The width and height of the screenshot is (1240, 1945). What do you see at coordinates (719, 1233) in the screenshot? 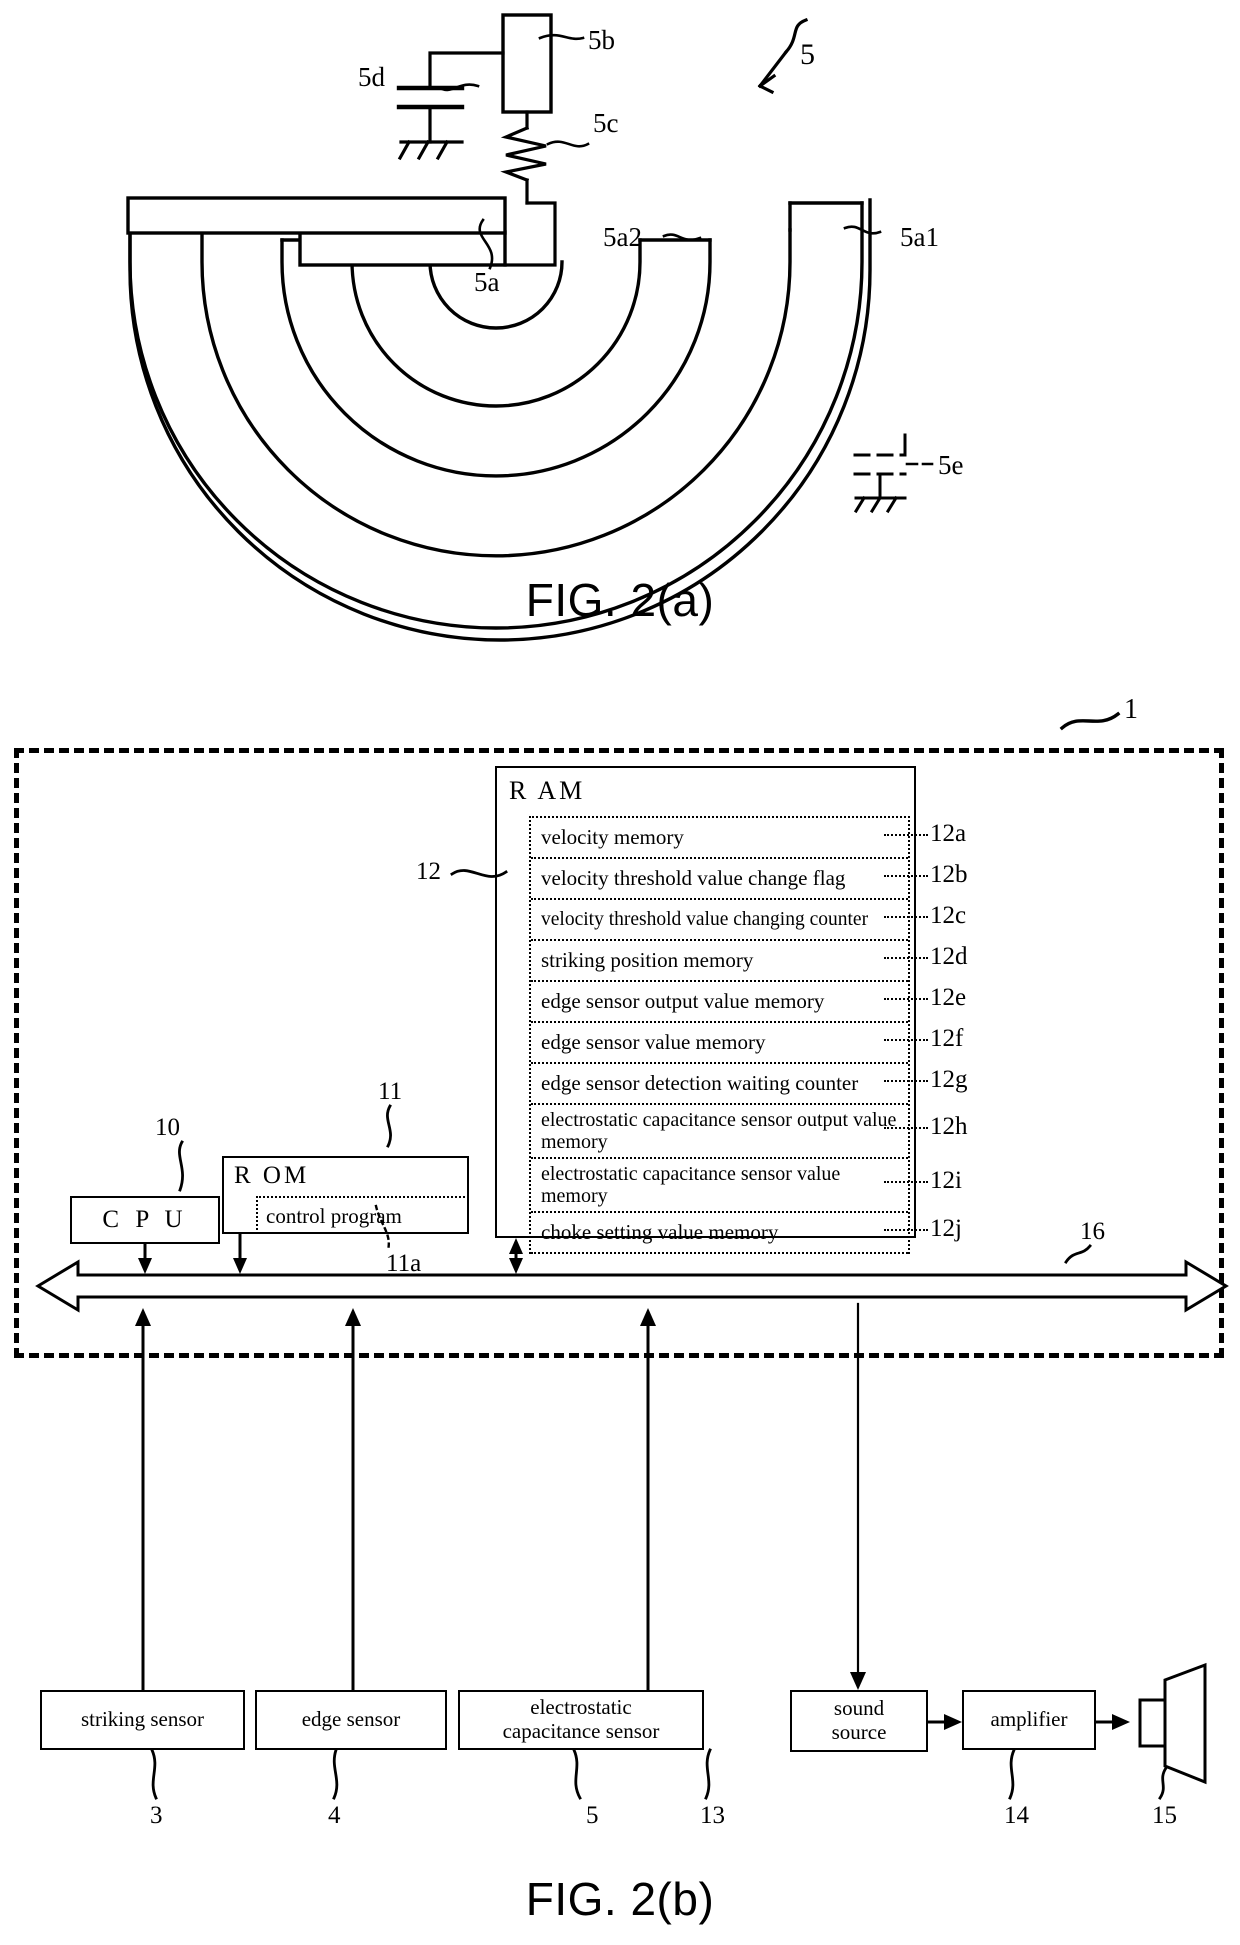
I see `ram-item-12j: choke setting value memory` at bounding box center [719, 1233].